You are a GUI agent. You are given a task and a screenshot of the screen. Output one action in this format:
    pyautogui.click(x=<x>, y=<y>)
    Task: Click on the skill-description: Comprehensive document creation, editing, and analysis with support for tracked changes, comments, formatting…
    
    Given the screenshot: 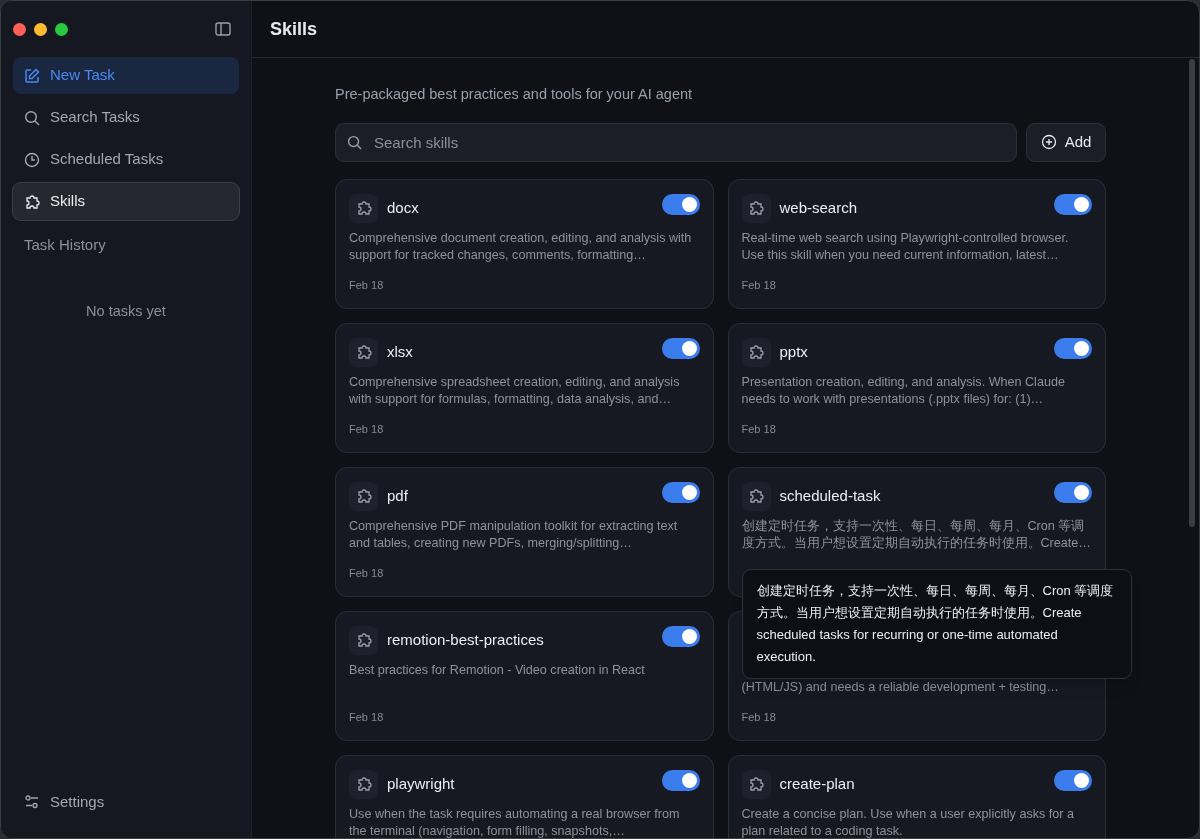 What is the action you would take?
    pyautogui.click(x=521, y=246)
    